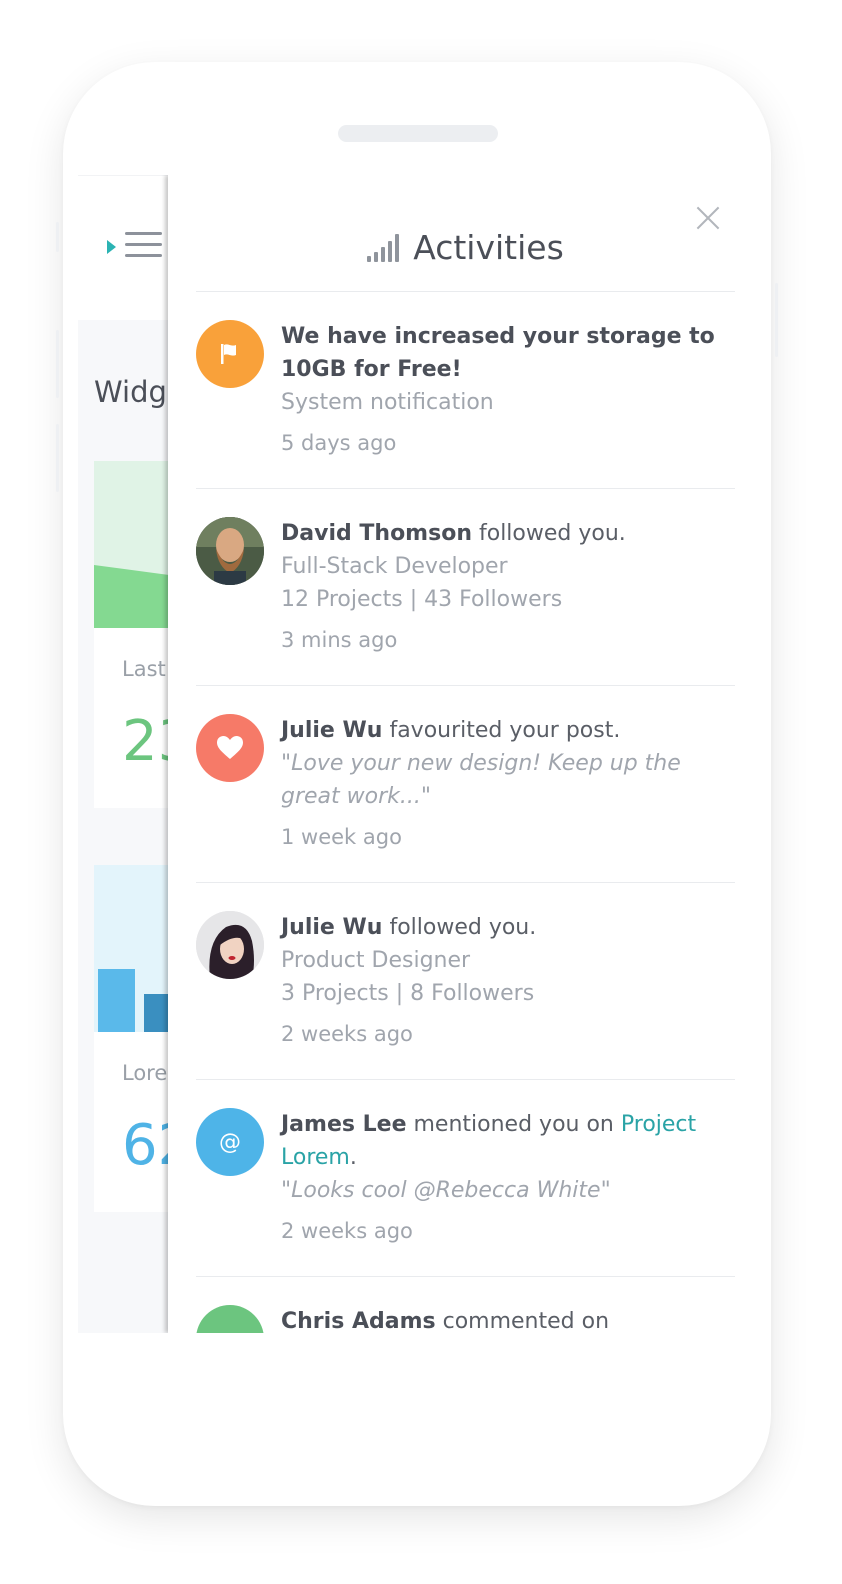 This screenshot has height=1584, width=842. I want to click on user-stats: 12 Projects | 43 Followers, so click(422, 599).